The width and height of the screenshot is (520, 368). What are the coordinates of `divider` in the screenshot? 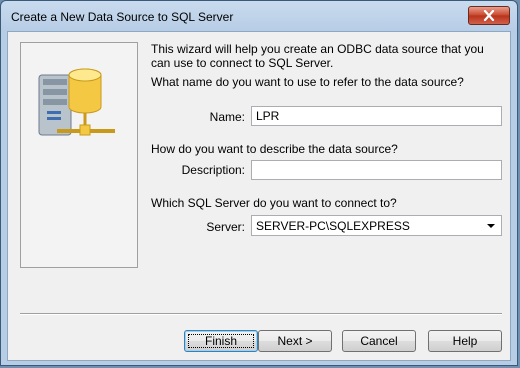 It's located at (261, 314).